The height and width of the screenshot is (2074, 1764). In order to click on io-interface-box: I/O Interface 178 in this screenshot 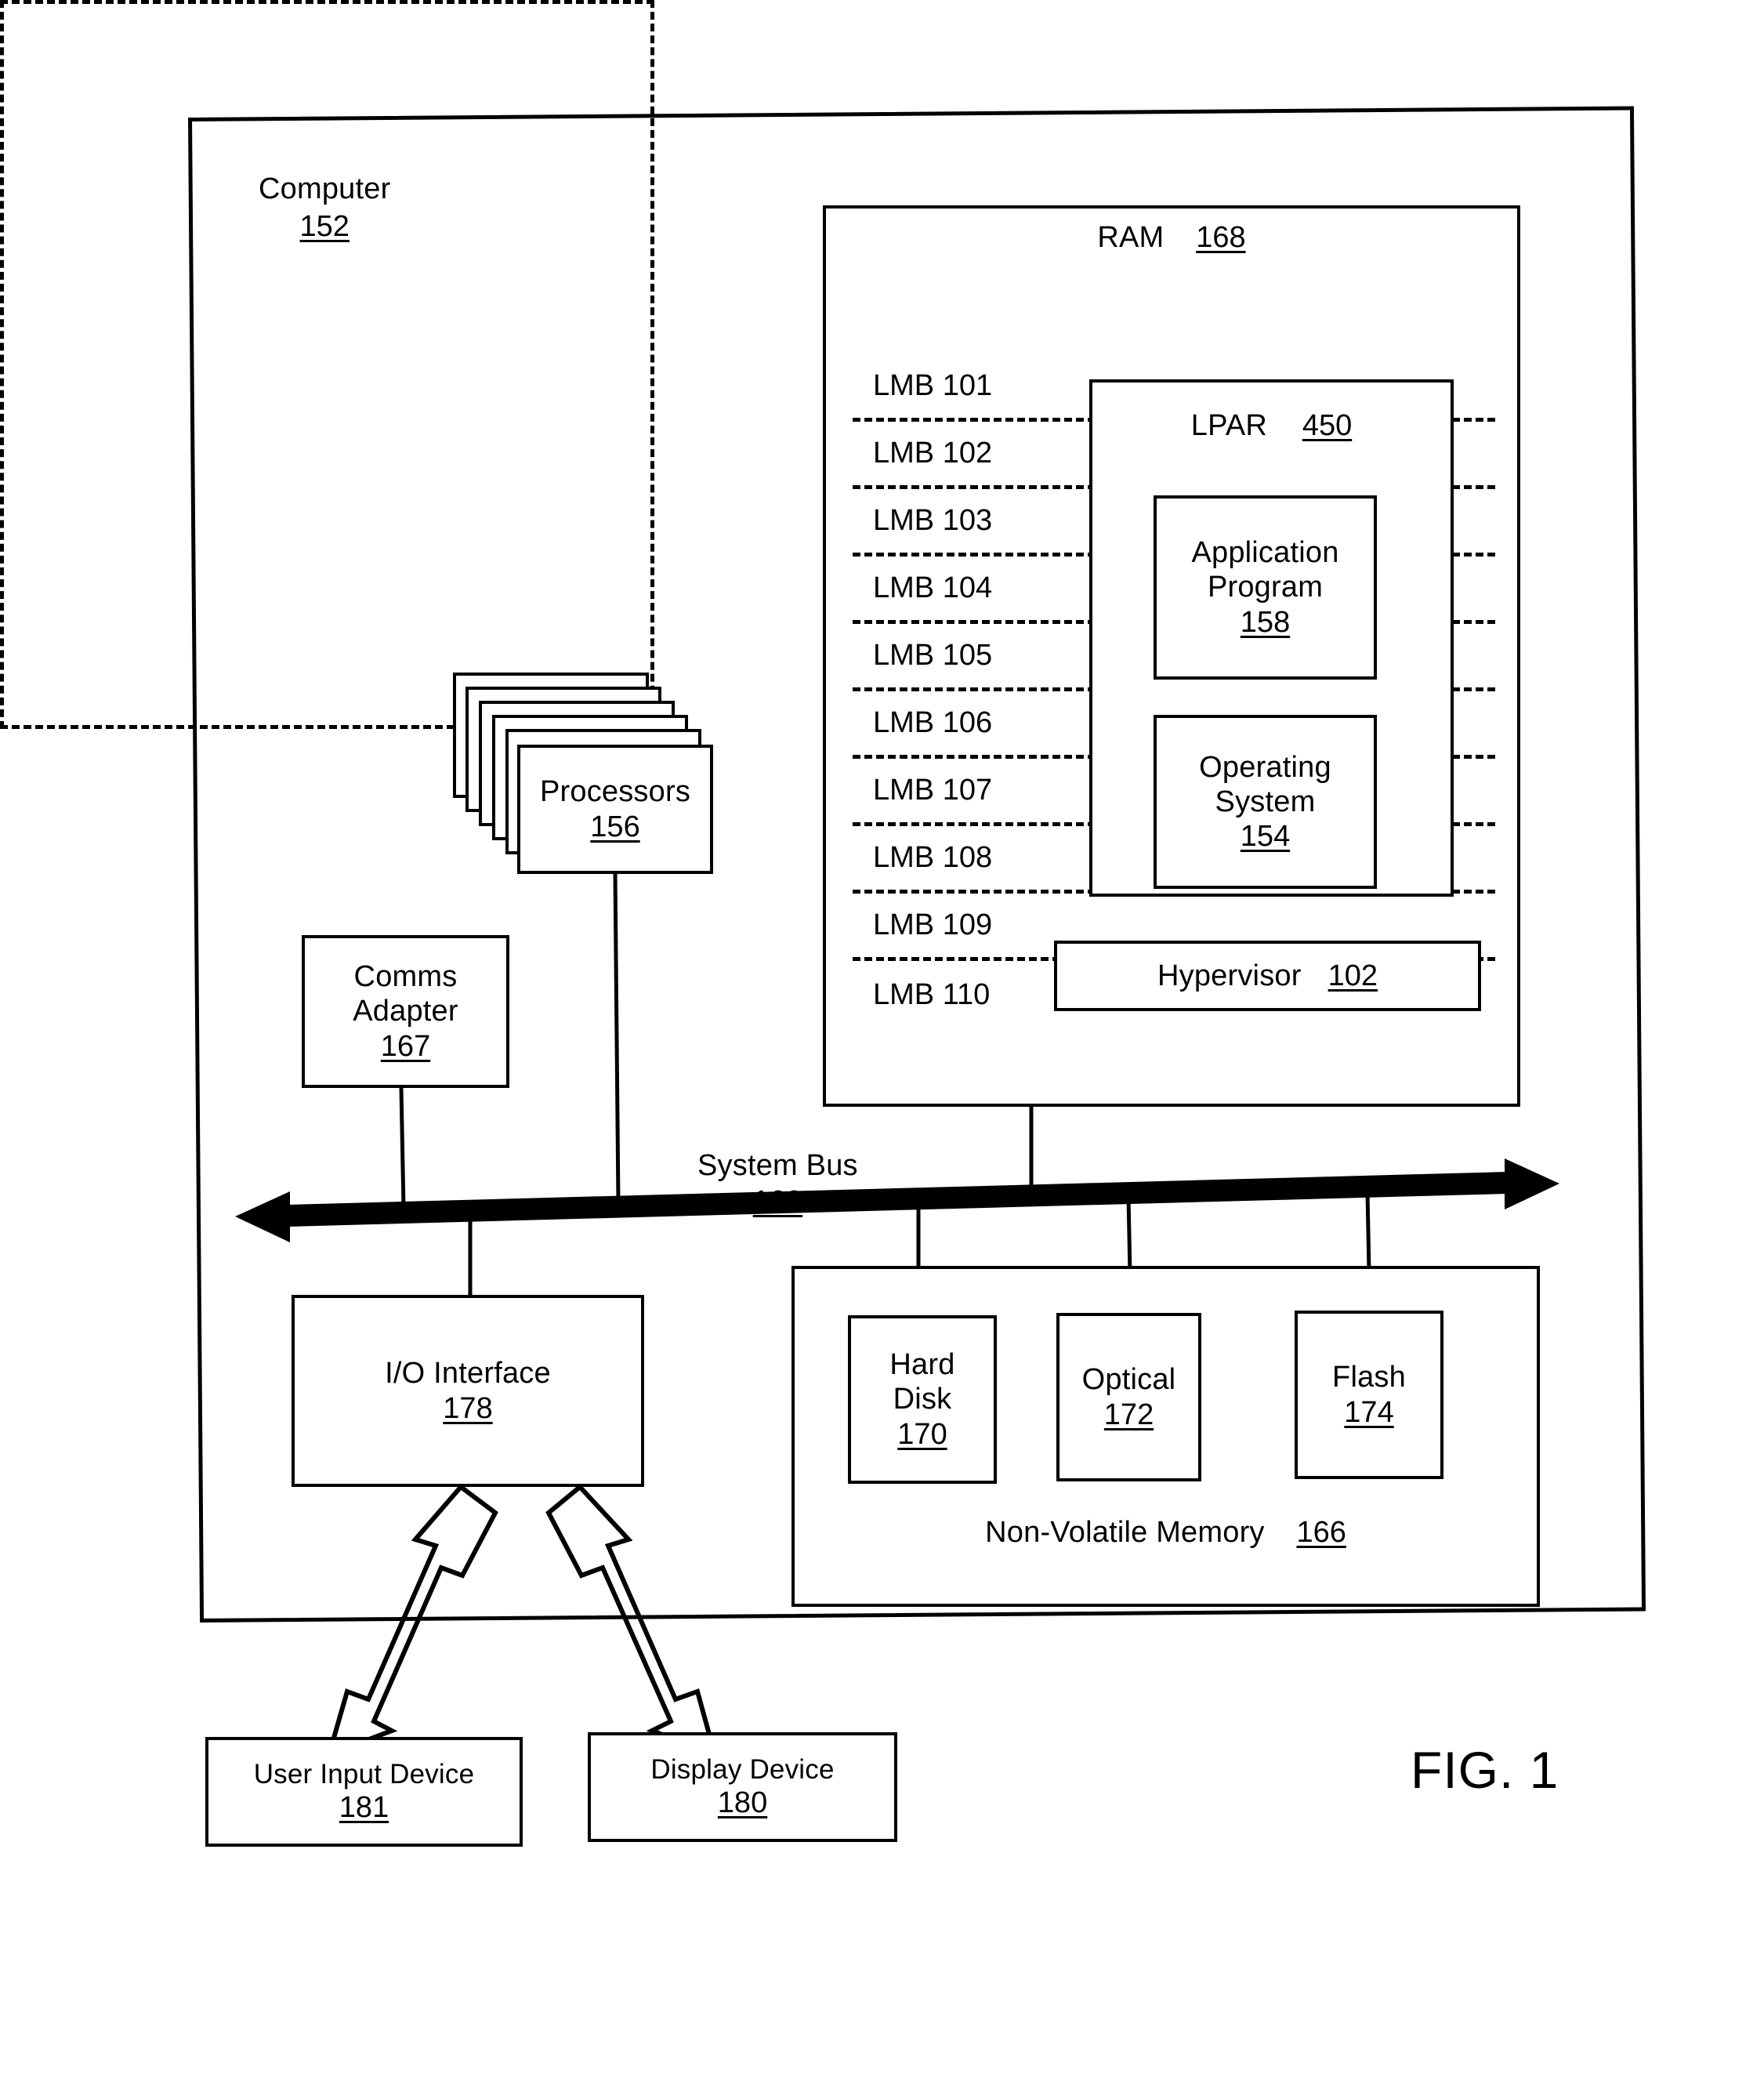, I will do `click(468, 1391)`.